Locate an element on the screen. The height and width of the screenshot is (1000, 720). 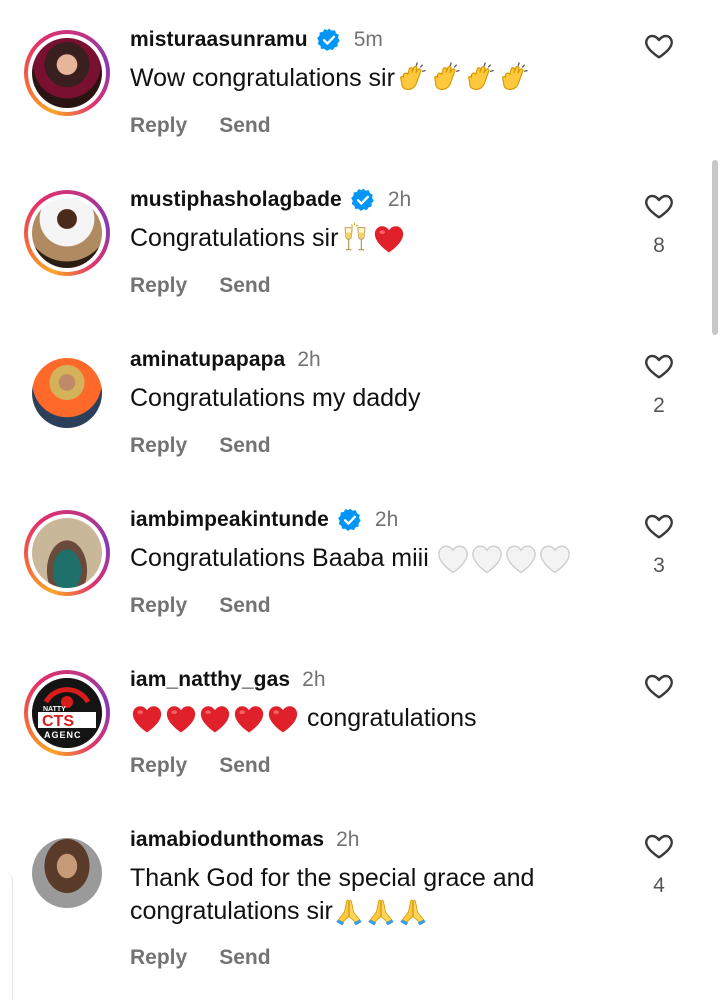
username: mustiphasholagbade is located at coordinates (236, 200).